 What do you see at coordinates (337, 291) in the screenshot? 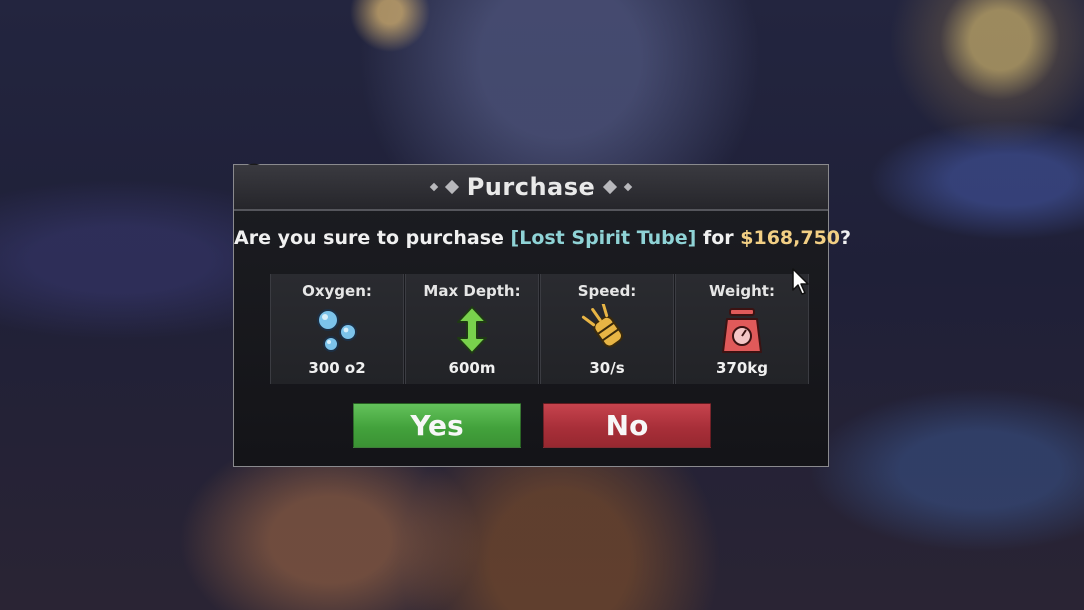
I see `stat-label: Oxygen:` at bounding box center [337, 291].